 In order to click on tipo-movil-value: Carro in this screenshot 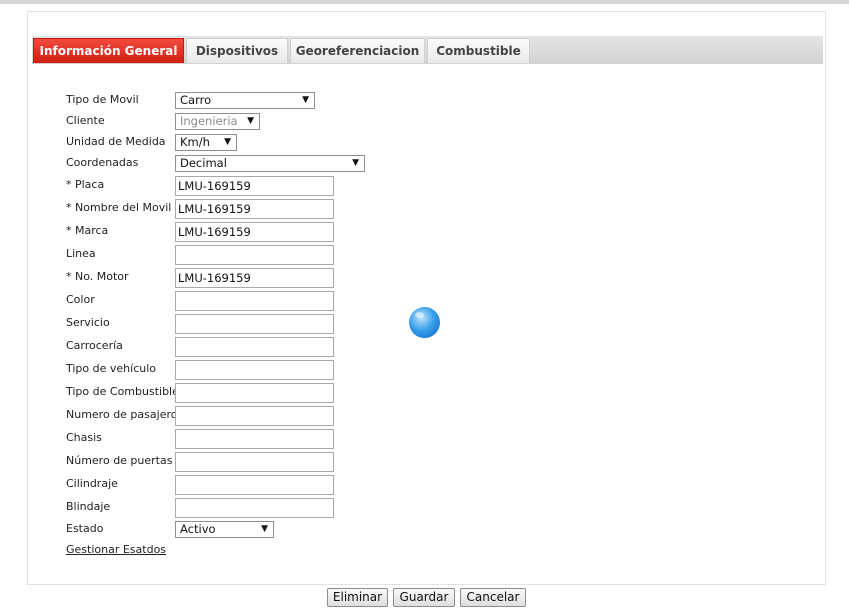, I will do `click(196, 100)`.